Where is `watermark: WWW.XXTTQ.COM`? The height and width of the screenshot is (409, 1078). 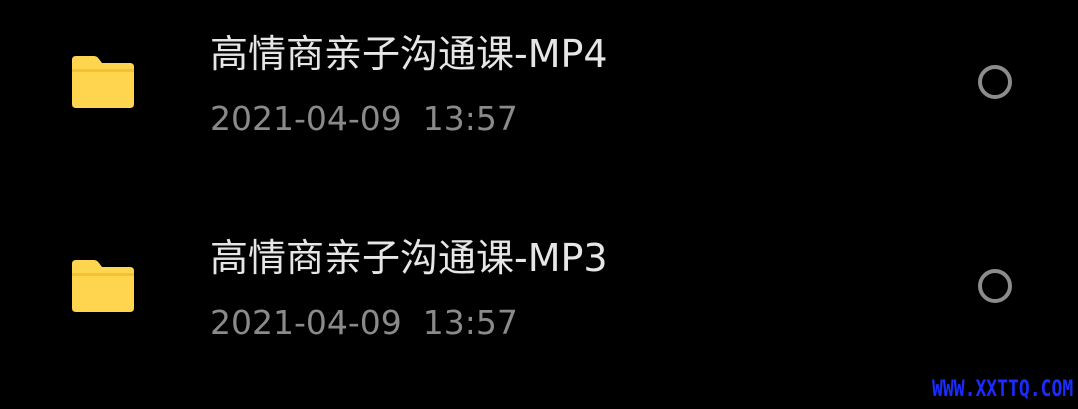 watermark: WWW.XXTTQ.COM is located at coordinates (1002, 389).